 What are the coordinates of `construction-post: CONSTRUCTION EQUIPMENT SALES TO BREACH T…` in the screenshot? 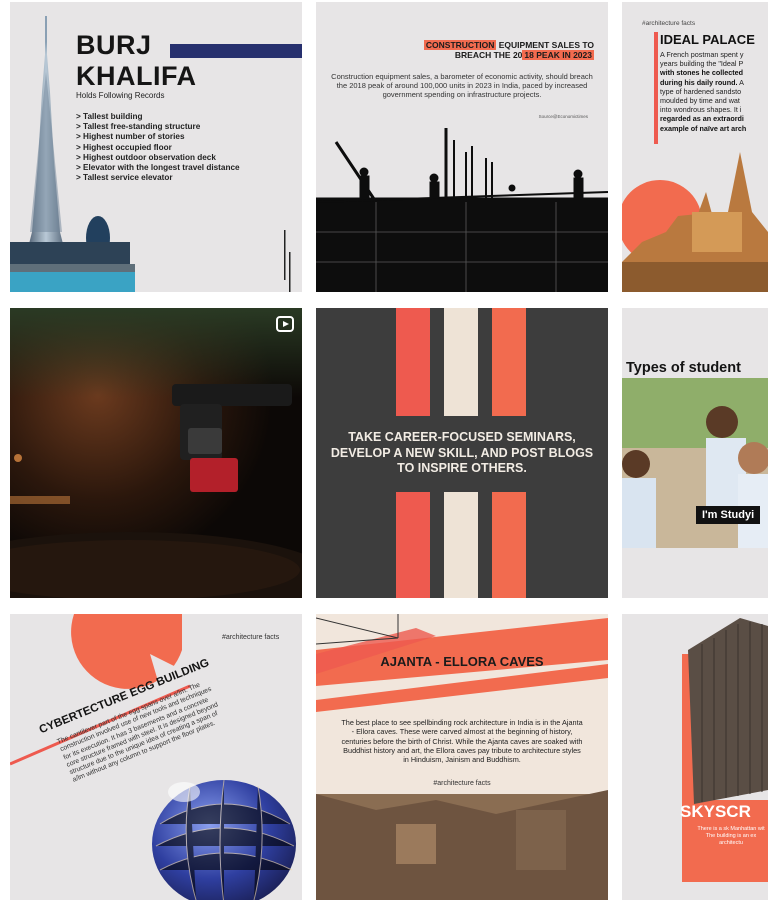 It's located at (462, 147).